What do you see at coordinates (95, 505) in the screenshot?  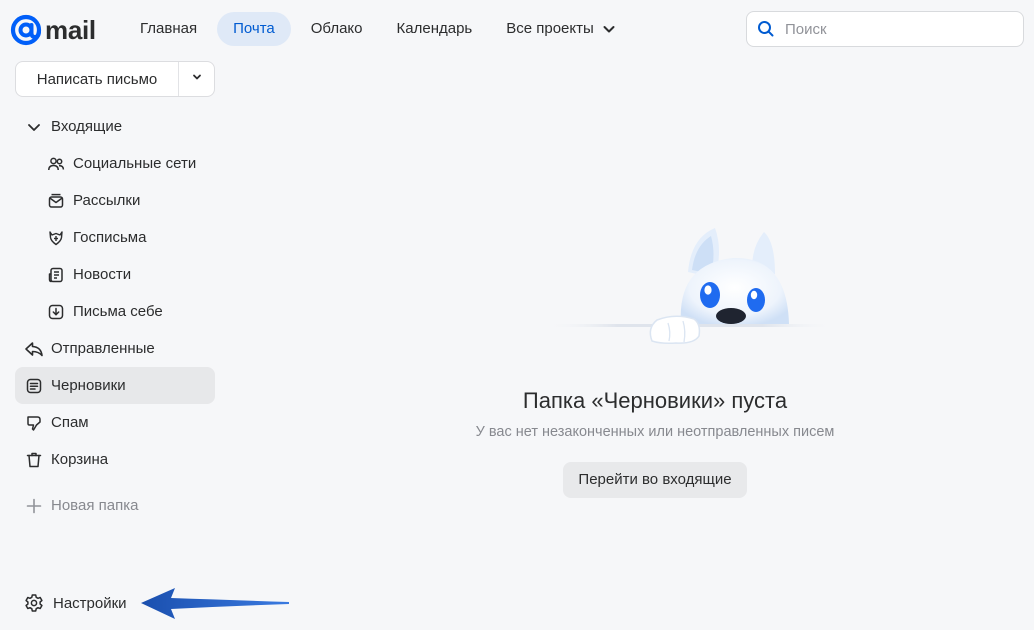 I see `new-folder-label: Новая папка` at bounding box center [95, 505].